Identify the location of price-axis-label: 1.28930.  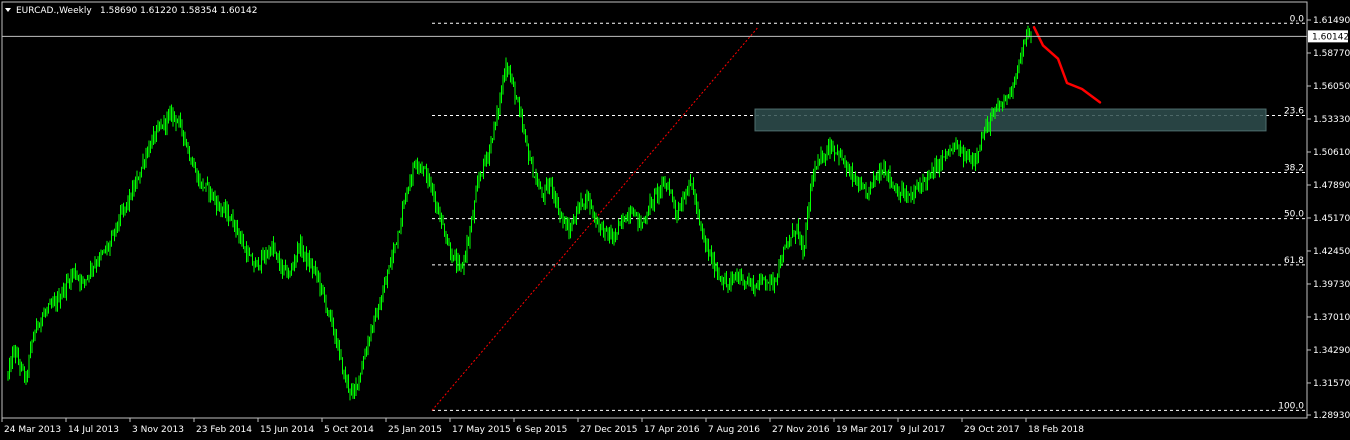
(1331, 416).